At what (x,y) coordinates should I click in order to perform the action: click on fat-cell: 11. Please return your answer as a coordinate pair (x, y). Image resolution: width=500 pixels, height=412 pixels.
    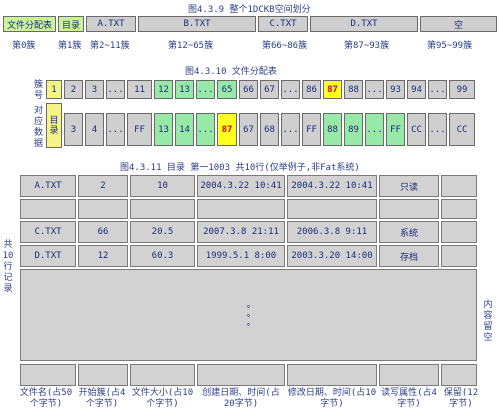
    Looking at the image, I should click on (139, 89).